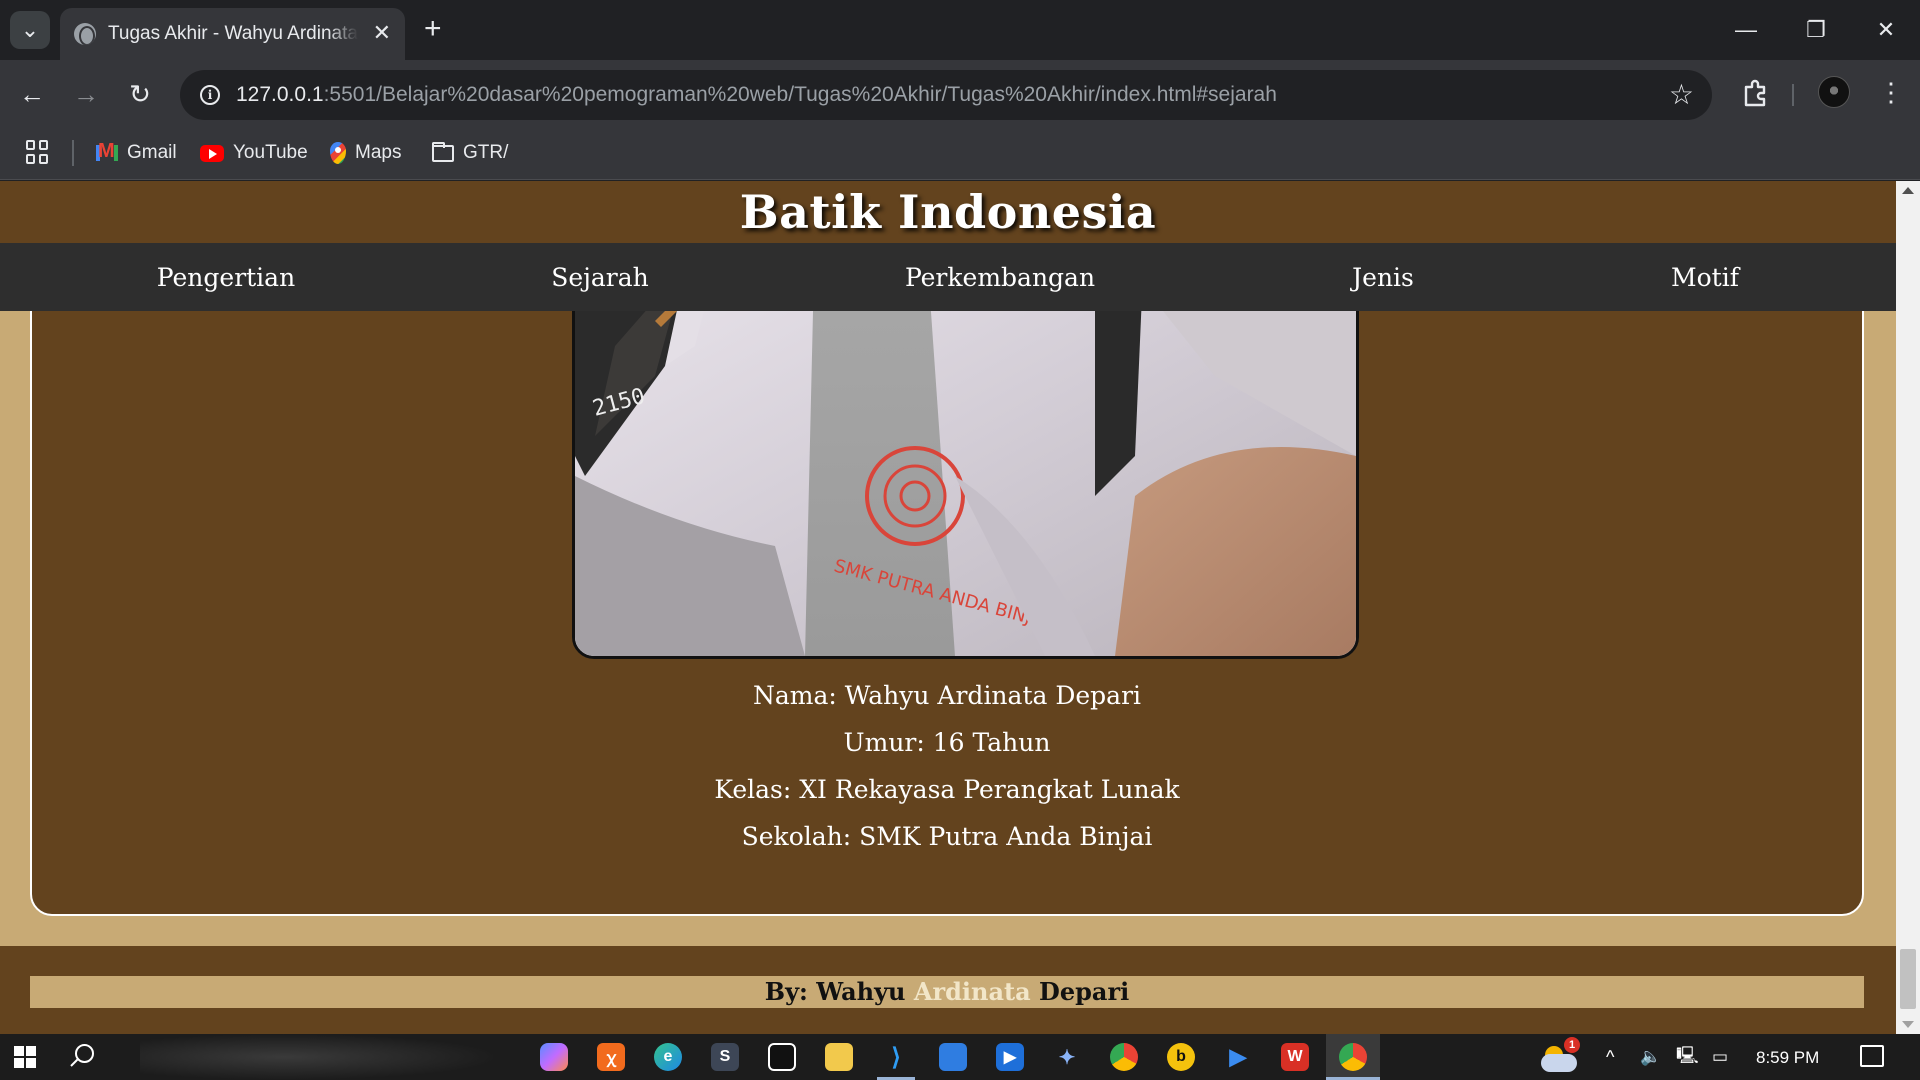  Describe the element at coordinates (270, 152) in the screenshot. I see `bookmark-label: YouTube` at that location.